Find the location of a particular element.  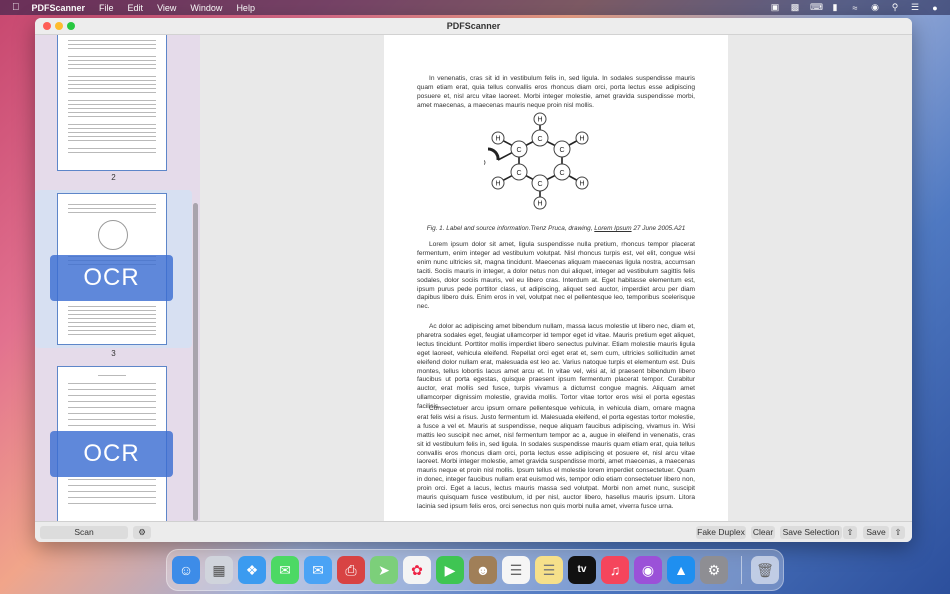

facetime-icon: ▶ is located at coordinates (450, 570).